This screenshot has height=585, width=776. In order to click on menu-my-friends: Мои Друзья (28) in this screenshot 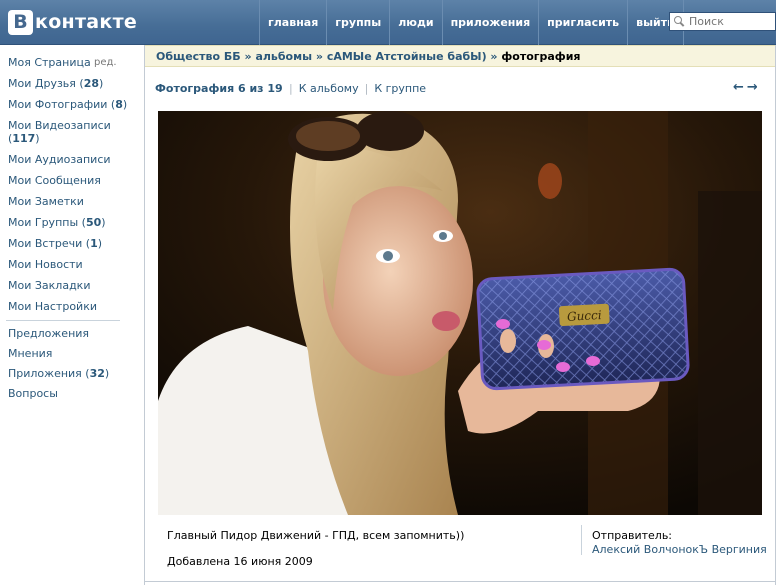, I will do `click(63, 83)`.